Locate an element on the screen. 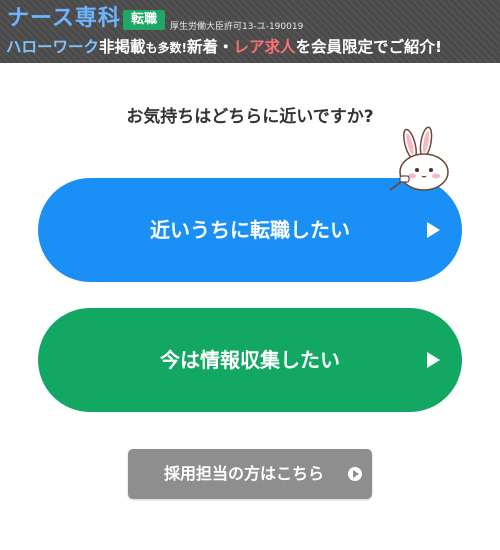  tagline-part2: 非掲載 is located at coordinates (122, 47).